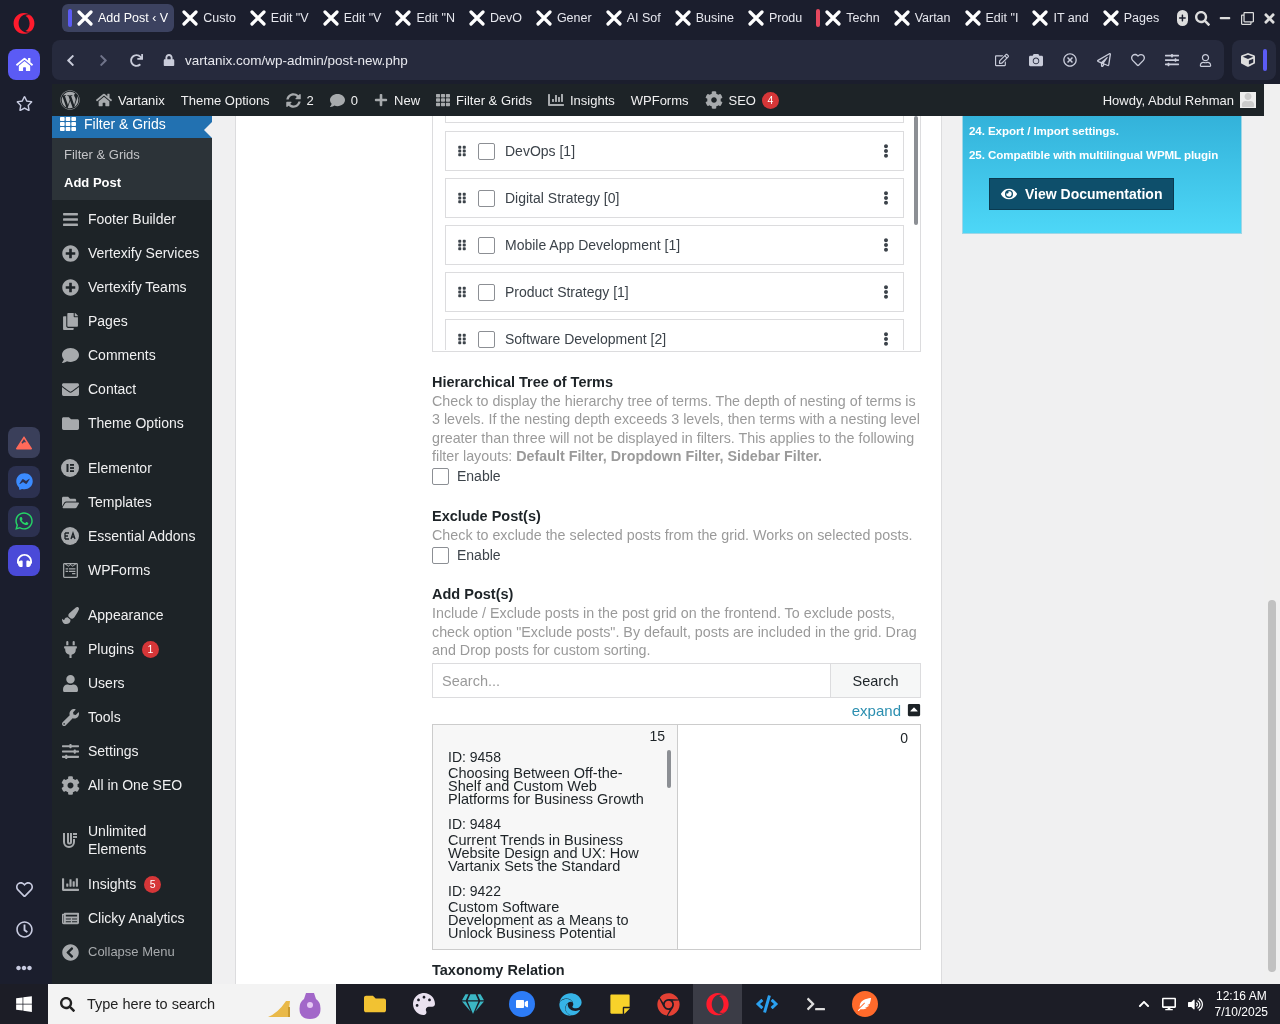 The height and width of the screenshot is (1024, 1280). What do you see at coordinates (581, 100) in the screenshot?
I see `admin-bar-item: Insights` at bounding box center [581, 100].